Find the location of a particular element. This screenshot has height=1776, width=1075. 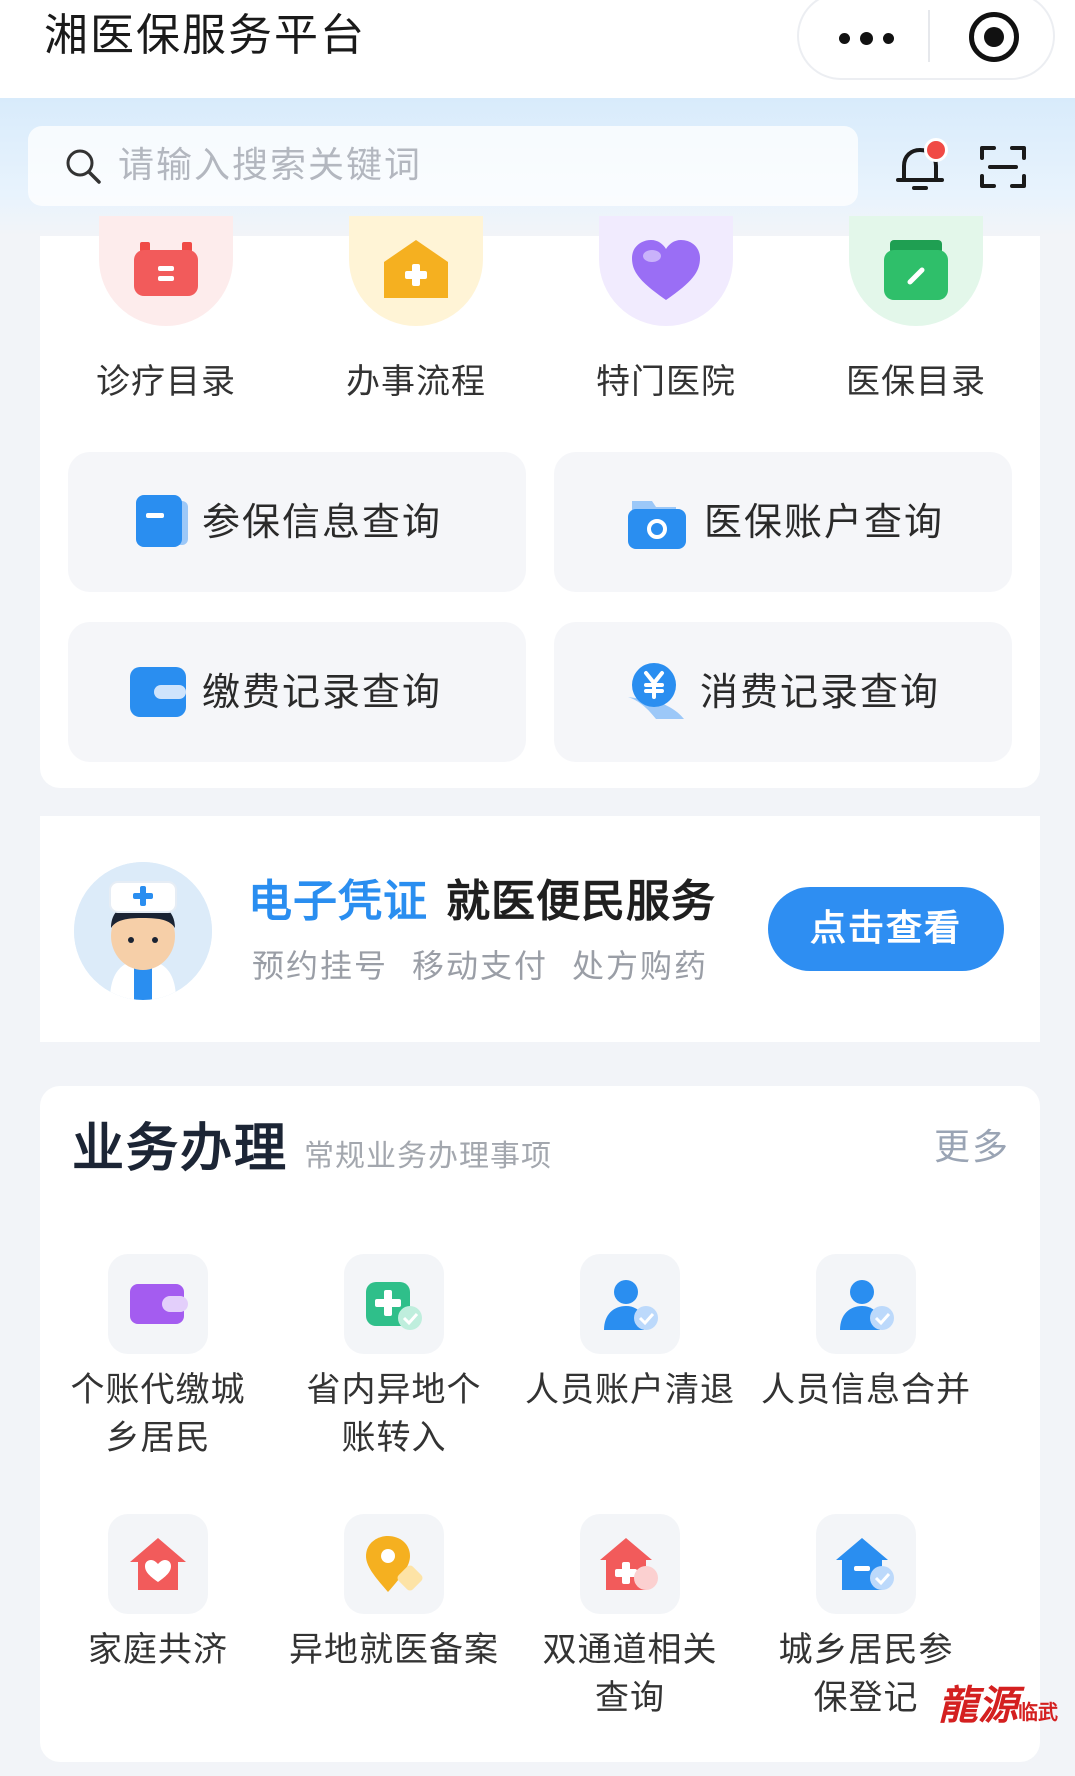

consumption-record-query-button: 消费记录查询 is located at coordinates (783, 692).